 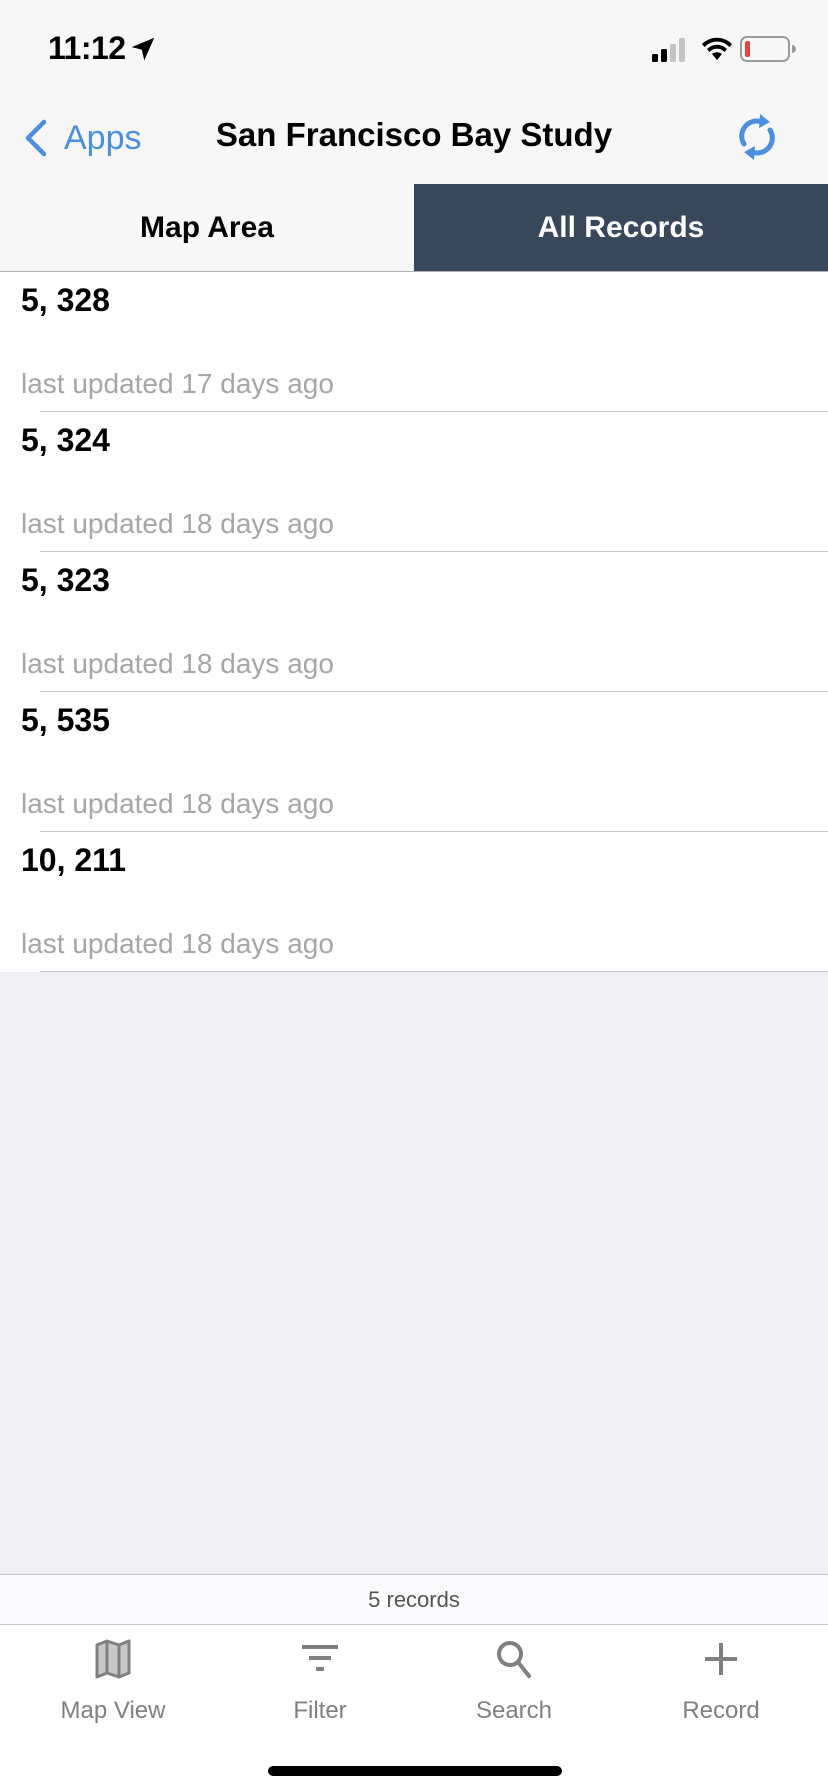 What do you see at coordinates (320, 1710) in the screenshot?
I see `tab-label: Filter` at bounding box center [320, 1710].